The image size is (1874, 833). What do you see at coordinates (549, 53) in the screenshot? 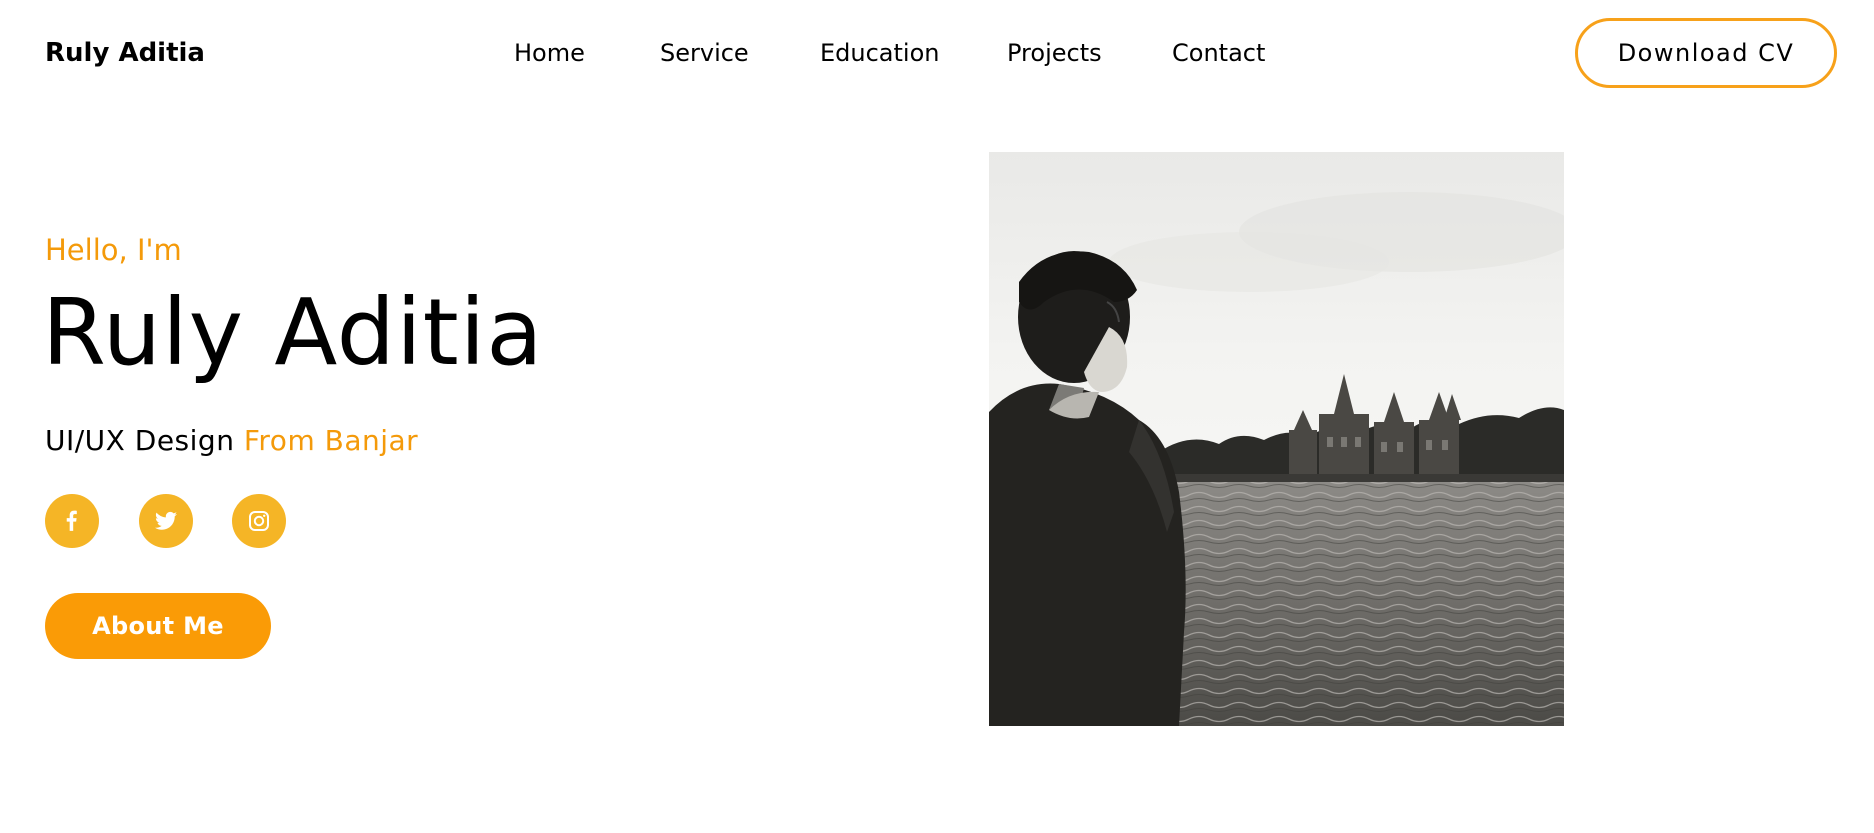
I see `nav-home: Home` at bounding box center [549, 53].